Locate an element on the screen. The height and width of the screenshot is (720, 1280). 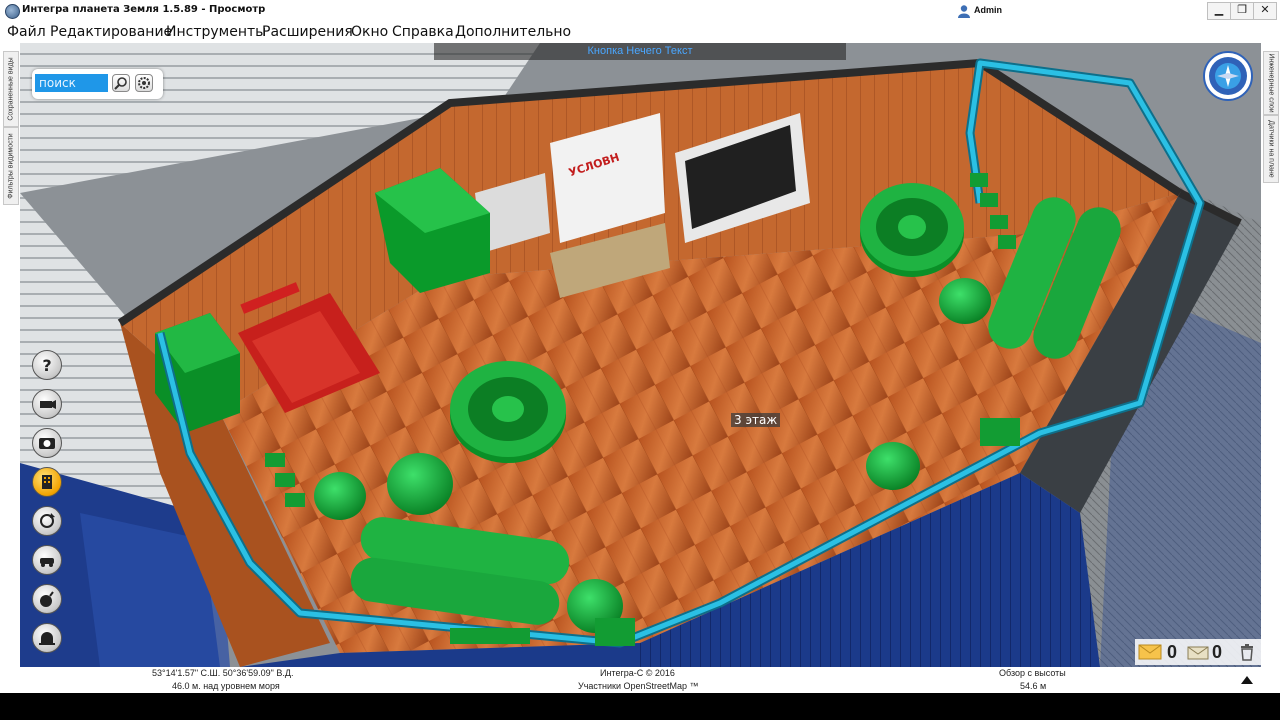
building-button is located at coordinates (47, 482).